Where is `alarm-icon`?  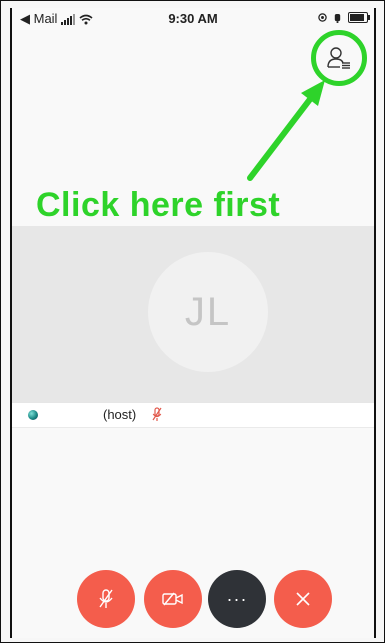 alarm-icon is located at coordinates (337, 18).